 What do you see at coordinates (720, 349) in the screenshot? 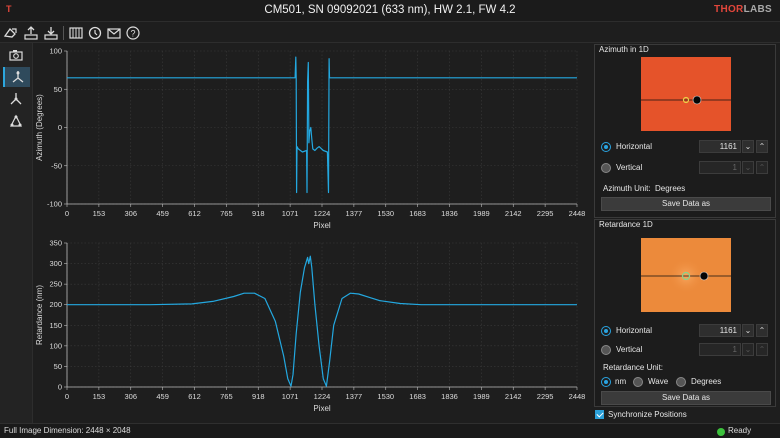
I see `retardance-vertical-input: 1` at bounding box center [720, 349].